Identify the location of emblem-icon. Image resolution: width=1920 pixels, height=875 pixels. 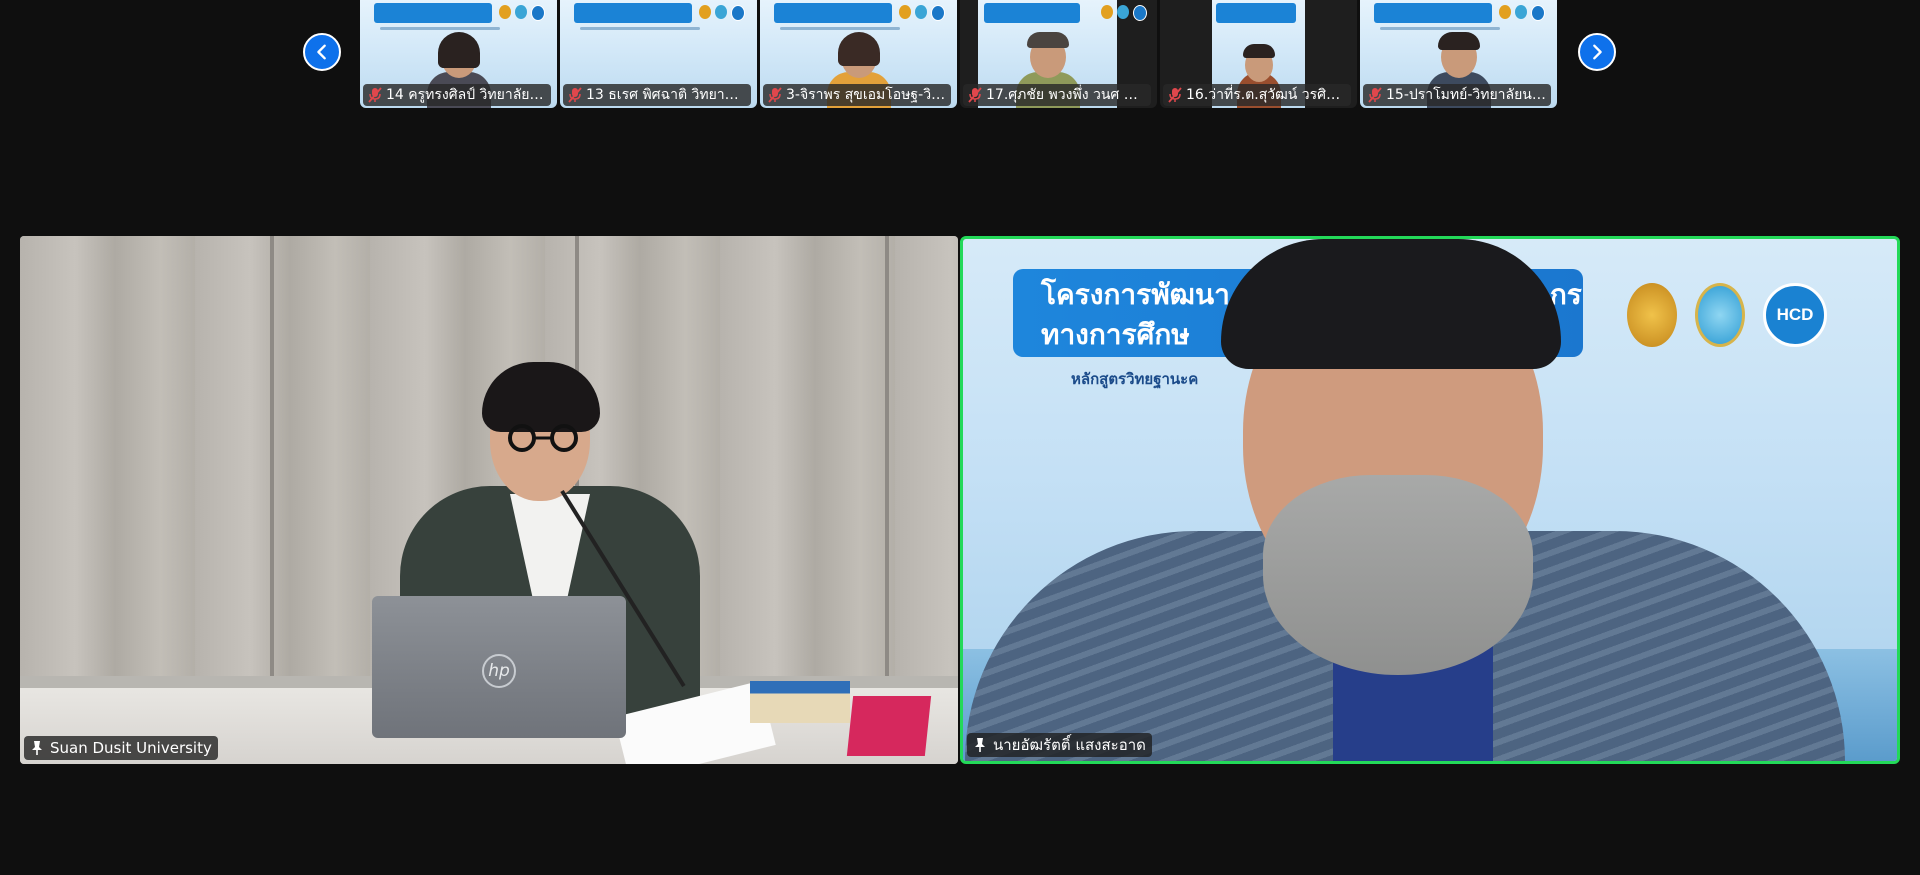
(1652, 315).